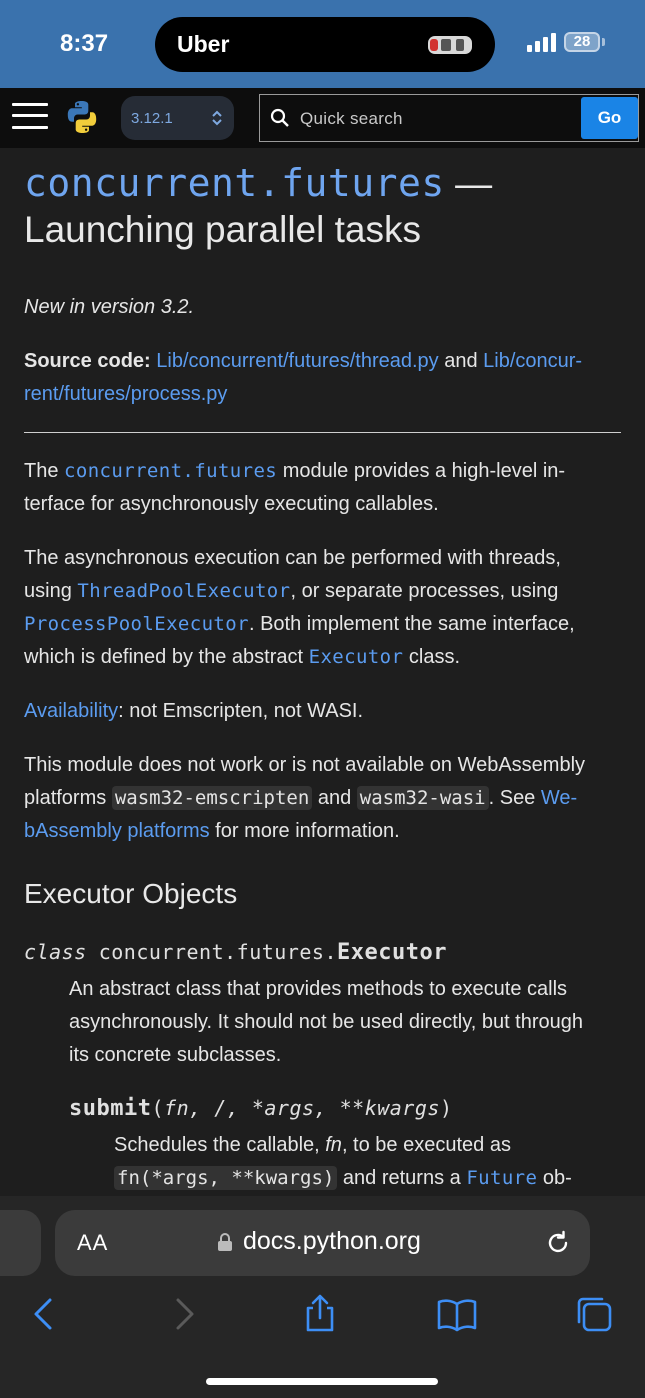 The height and width of the screenshot is (1398, 645). What do you see at coordinates (422, 798) in the screenshot?
I see `wasm32-wasi-code: wasm32-wasi` at bounding box center [422, 798].